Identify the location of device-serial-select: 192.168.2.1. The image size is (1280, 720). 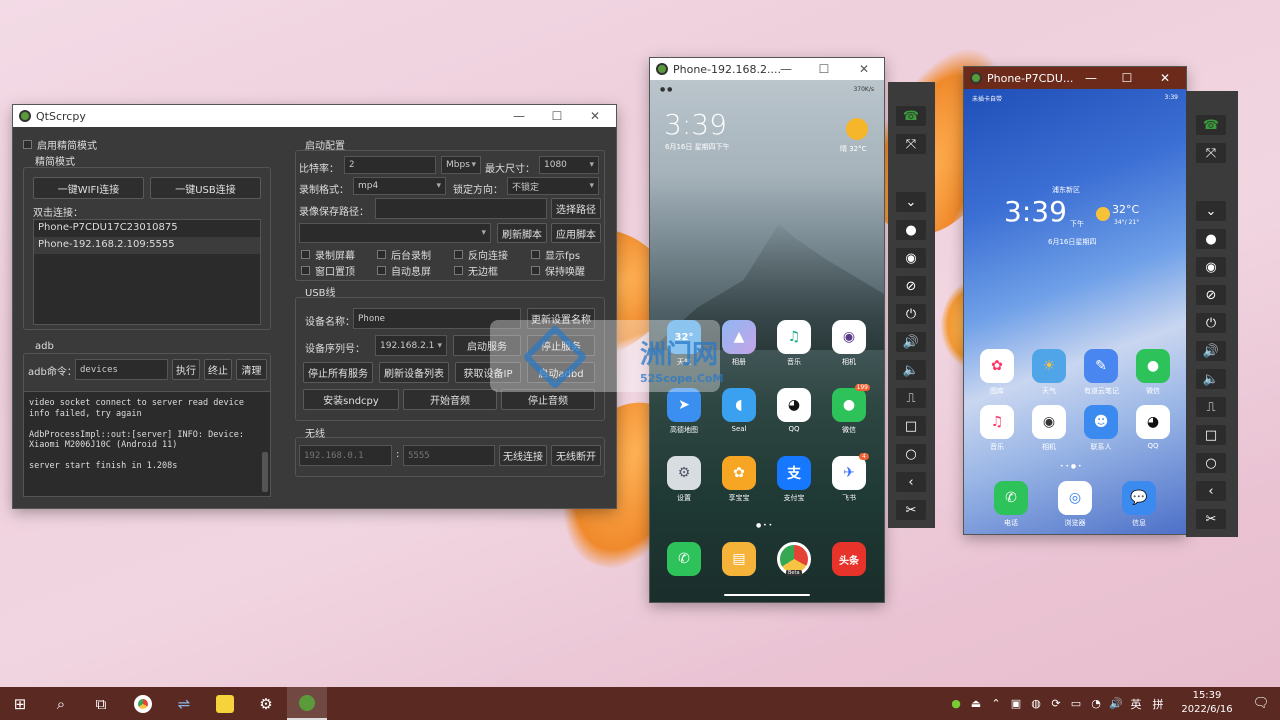
(411, 345).